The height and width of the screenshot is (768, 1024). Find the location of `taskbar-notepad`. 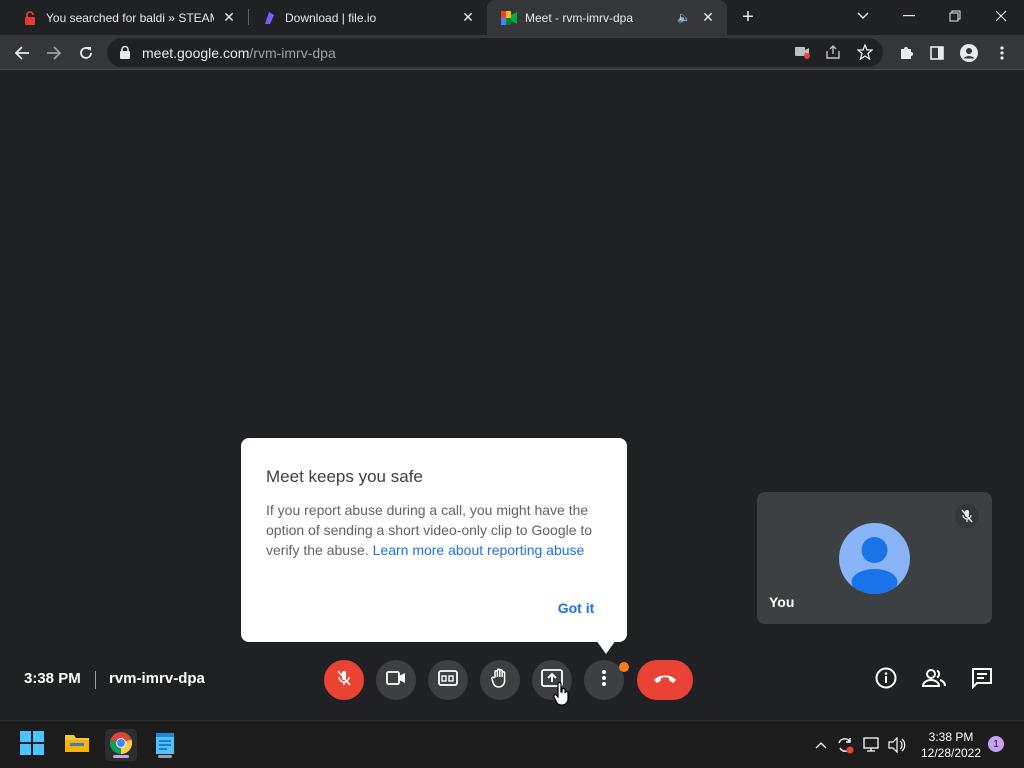

taskbar-notepad is located at coordinates (165, 745).